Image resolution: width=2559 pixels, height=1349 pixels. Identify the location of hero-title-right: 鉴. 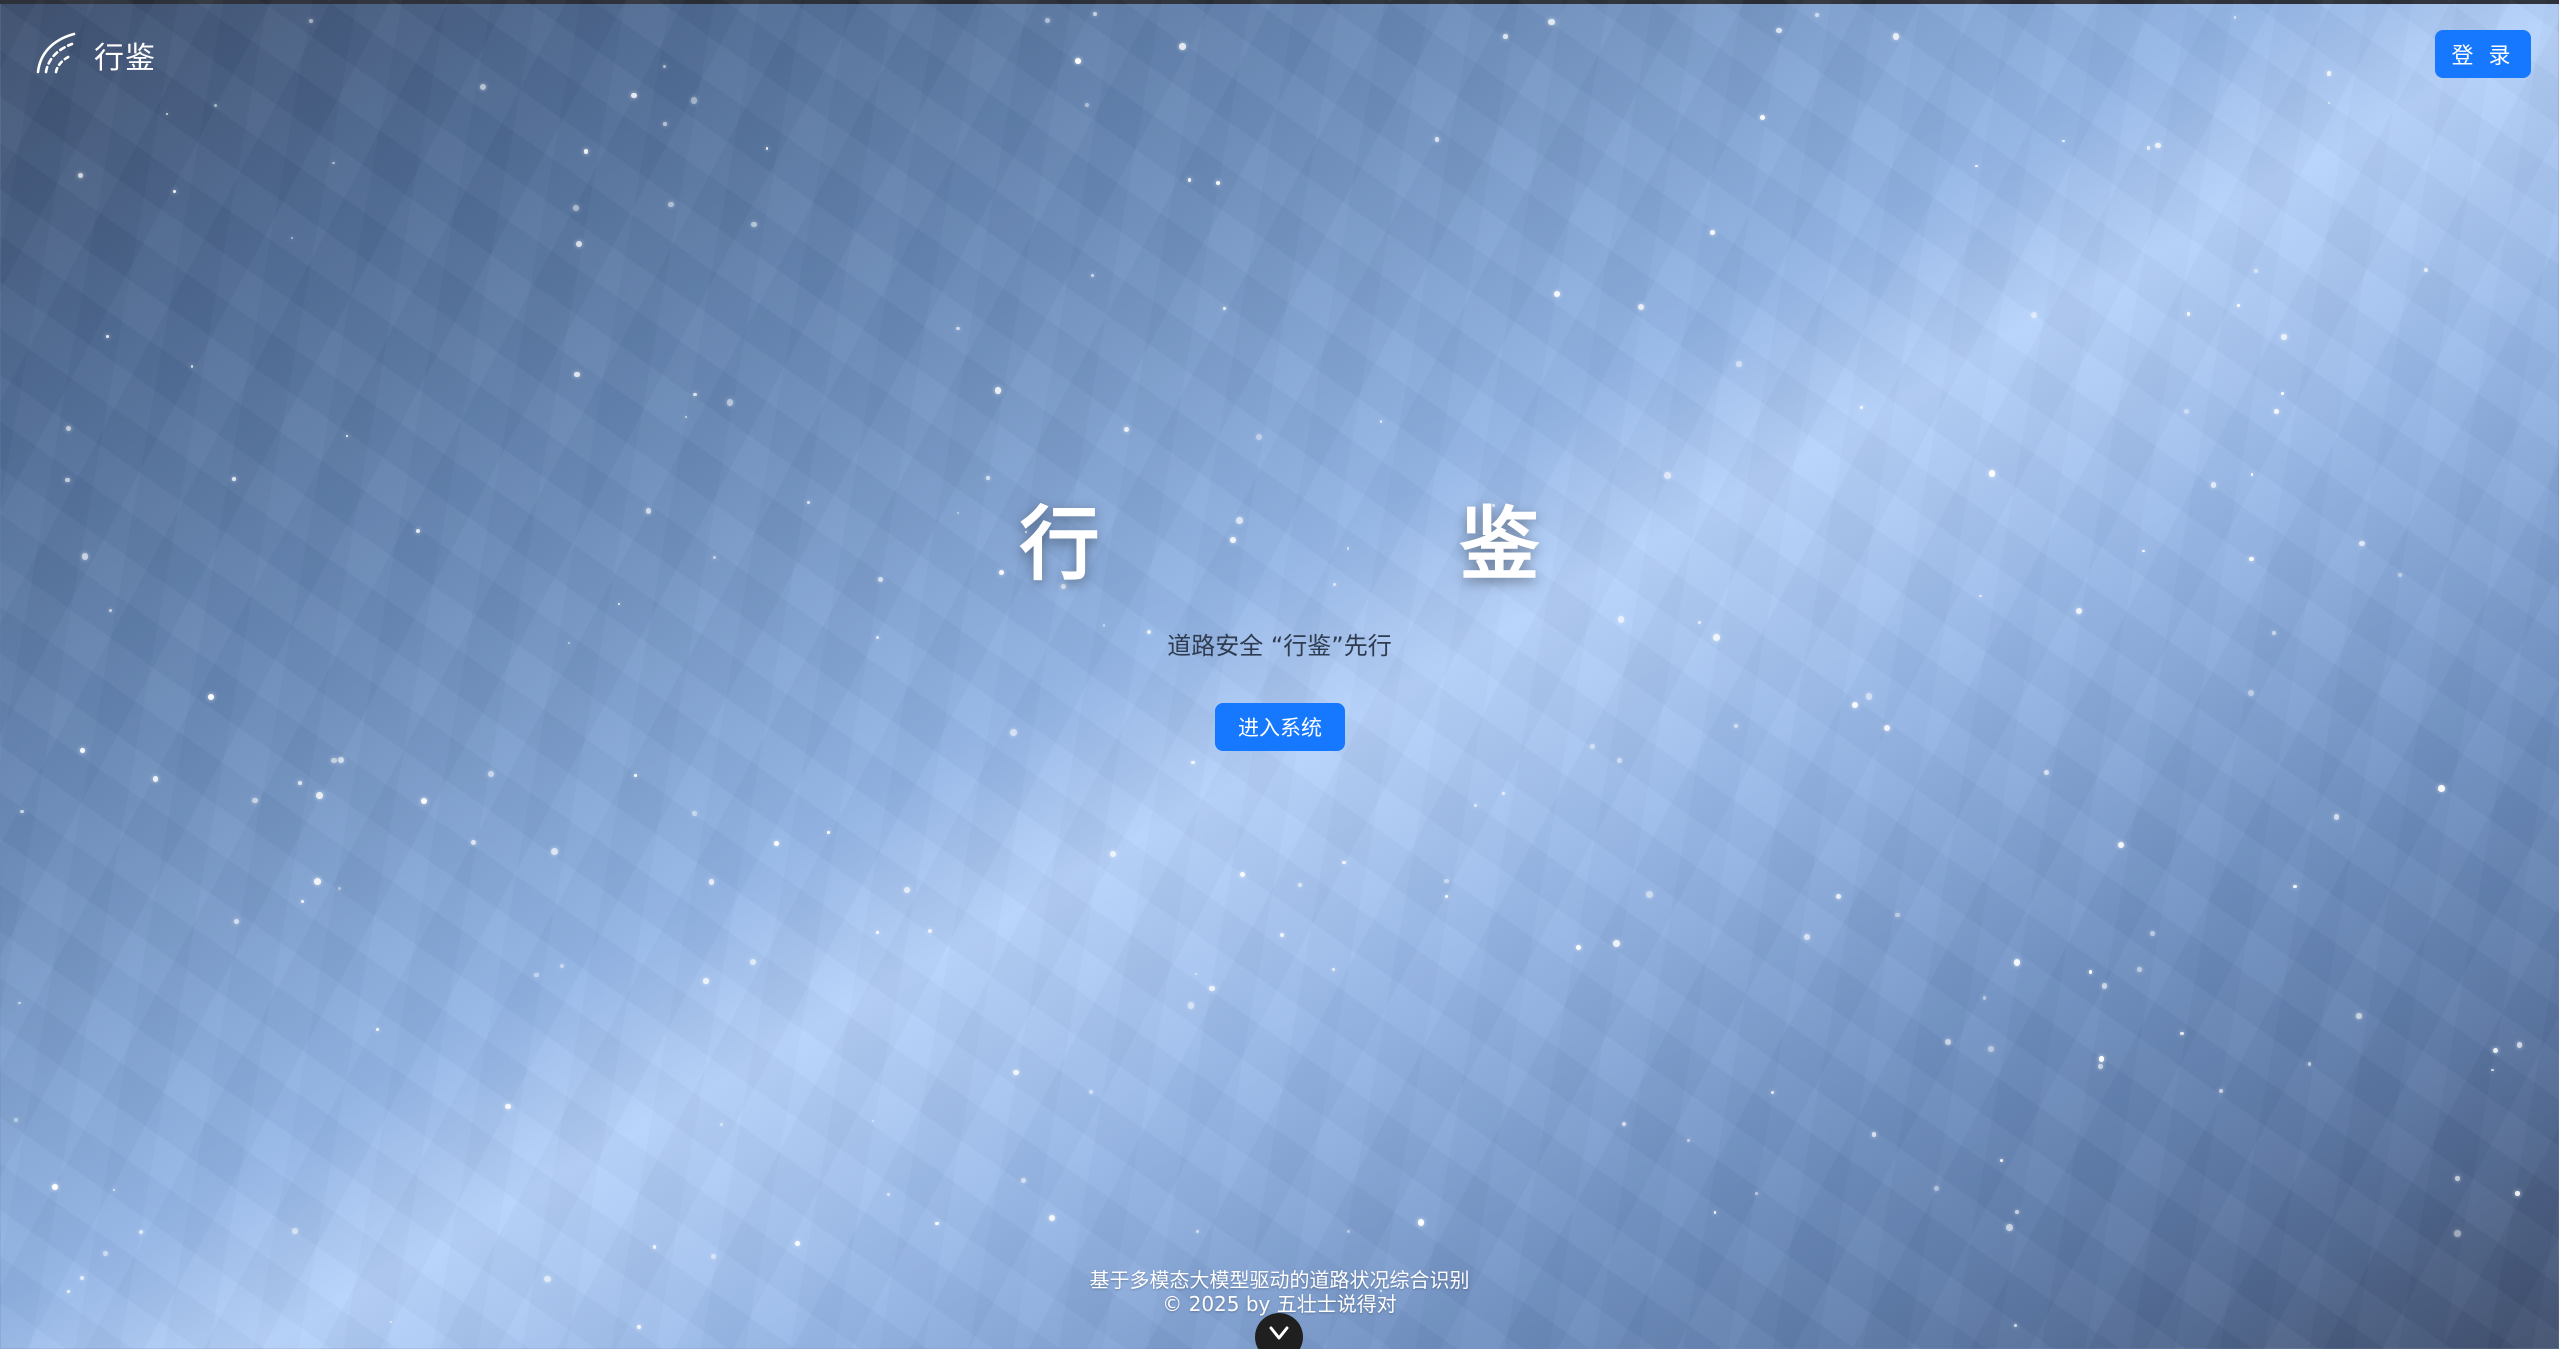
(1499, 544).